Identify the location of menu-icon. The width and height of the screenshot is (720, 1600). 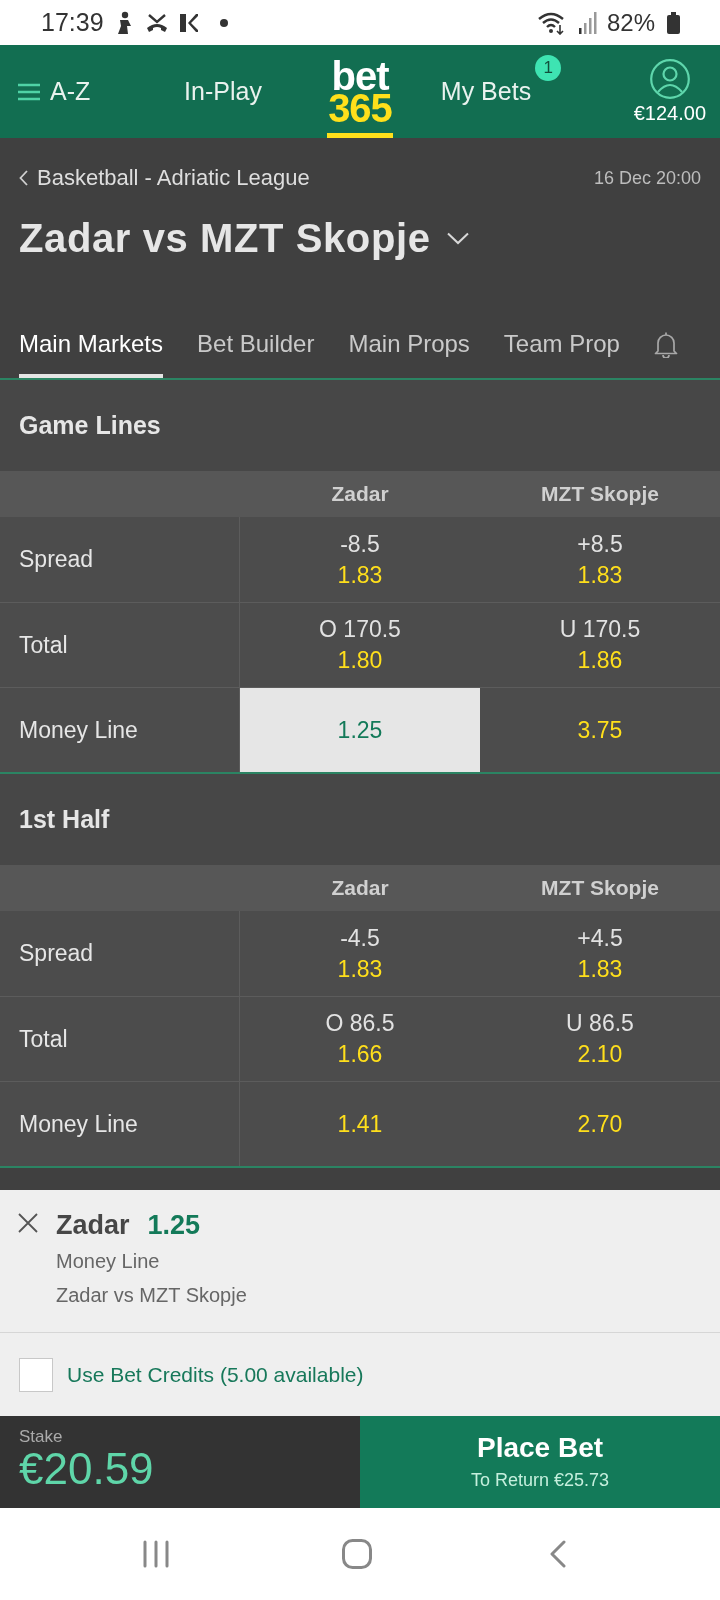
(29, 91).